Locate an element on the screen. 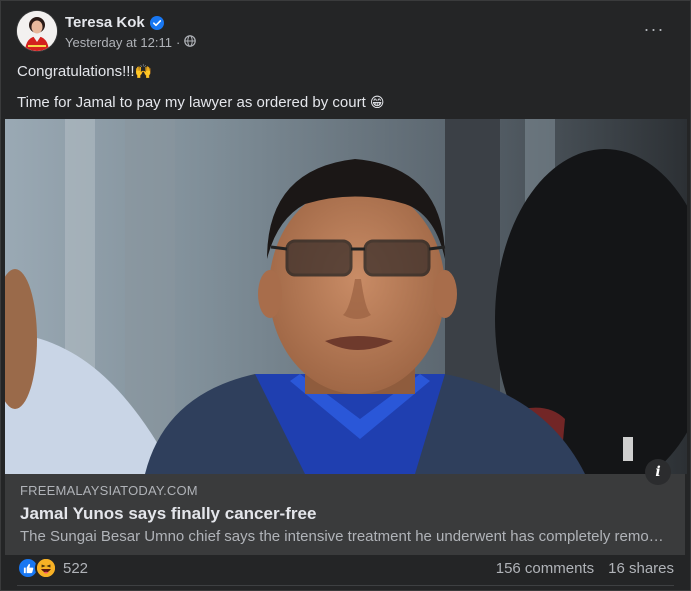 The height and width of the screenshot is (591, 691). author-avatar is located at coordinates (37, 31).